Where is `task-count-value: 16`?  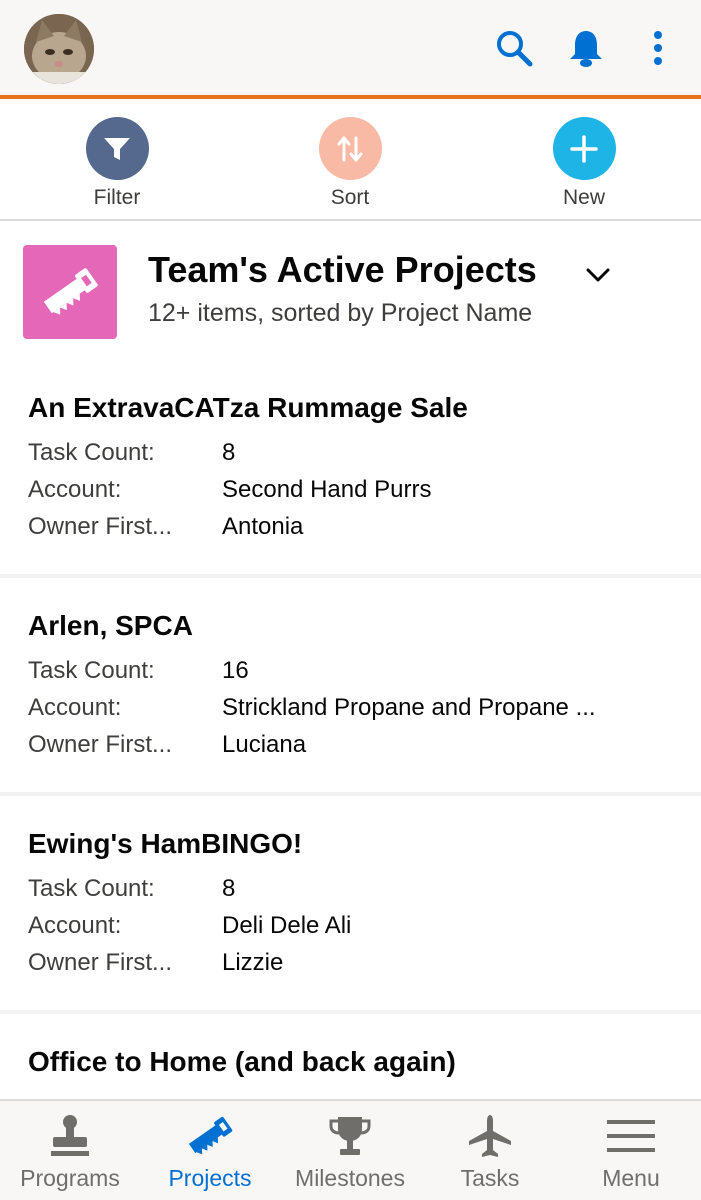
task-count-value: 16 is located at coordinates (235, 670).